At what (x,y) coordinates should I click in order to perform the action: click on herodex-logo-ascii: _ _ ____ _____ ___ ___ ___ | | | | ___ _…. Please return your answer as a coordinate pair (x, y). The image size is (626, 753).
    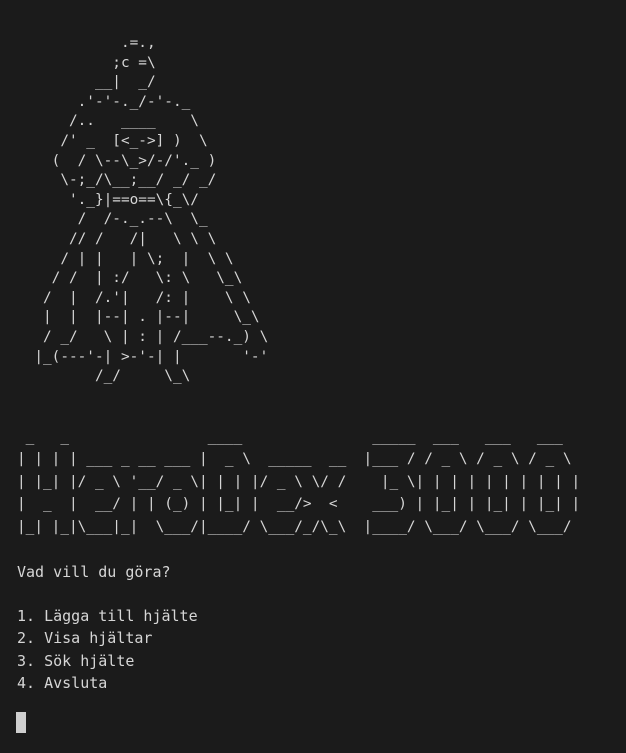
    Looking at the image, I should click on (299, 482).